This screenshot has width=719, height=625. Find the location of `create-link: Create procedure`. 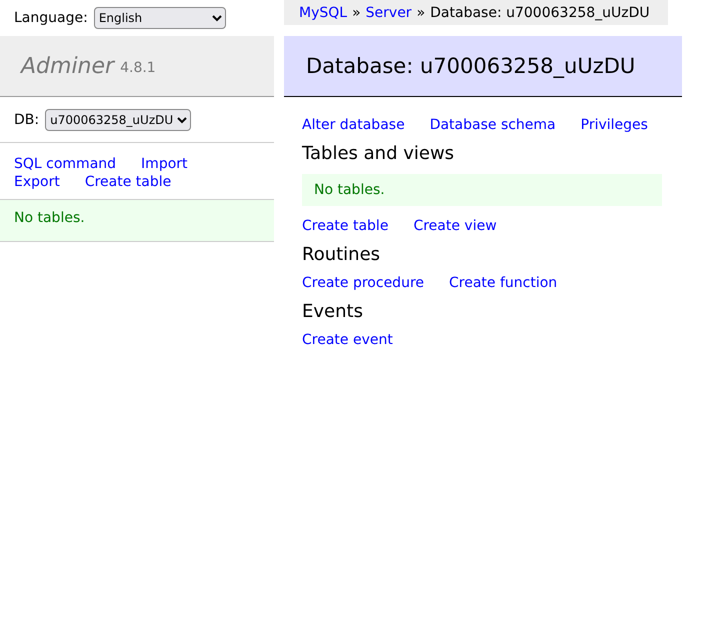

create-link: Create procedure is located at coordinates (363, 283).